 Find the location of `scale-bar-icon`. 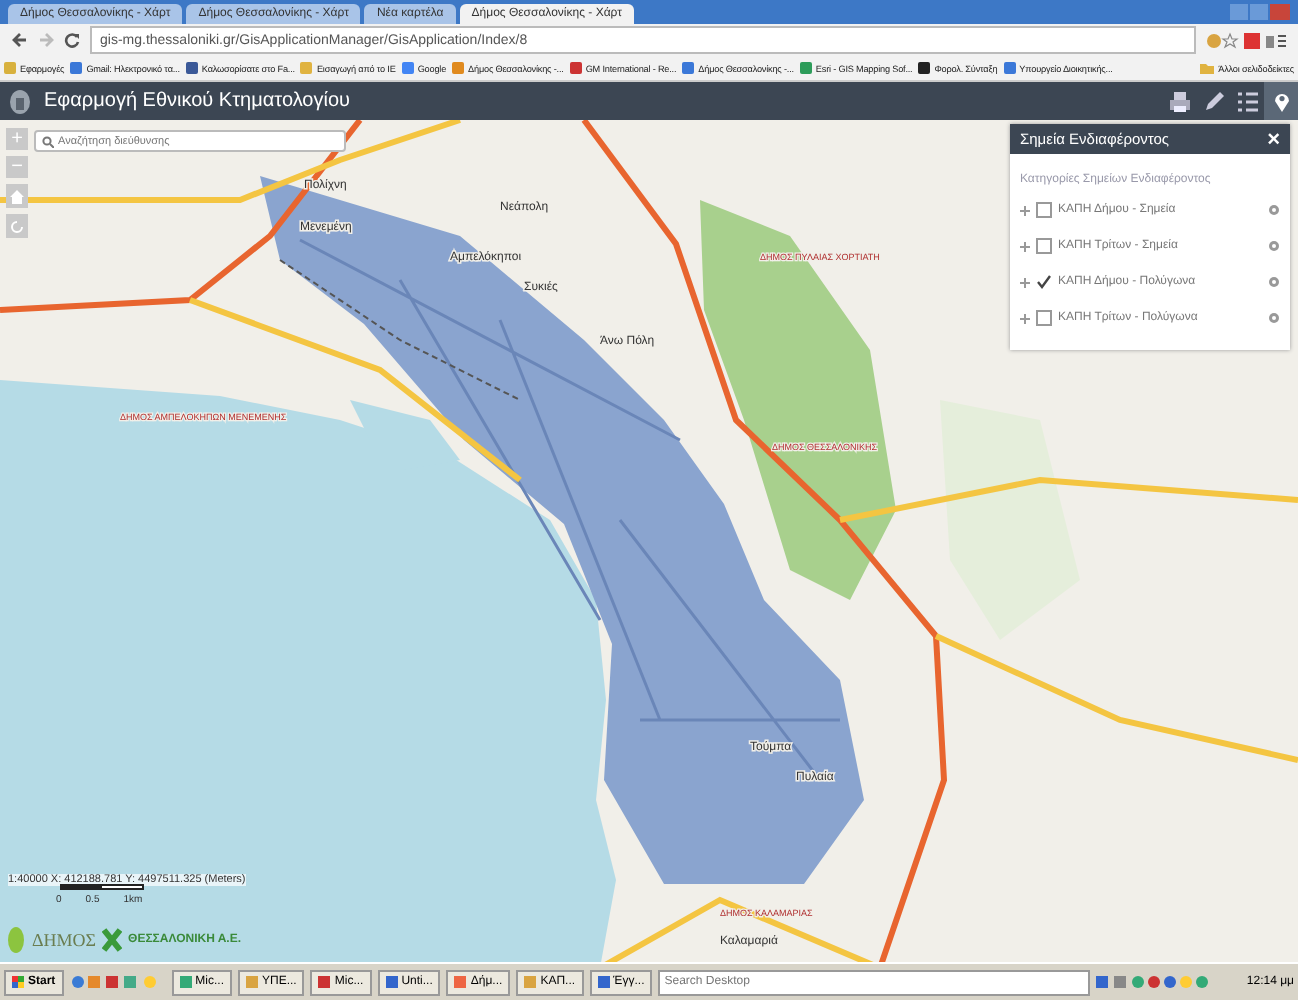

scale-bar-icon is located at coordinates (102, 887).